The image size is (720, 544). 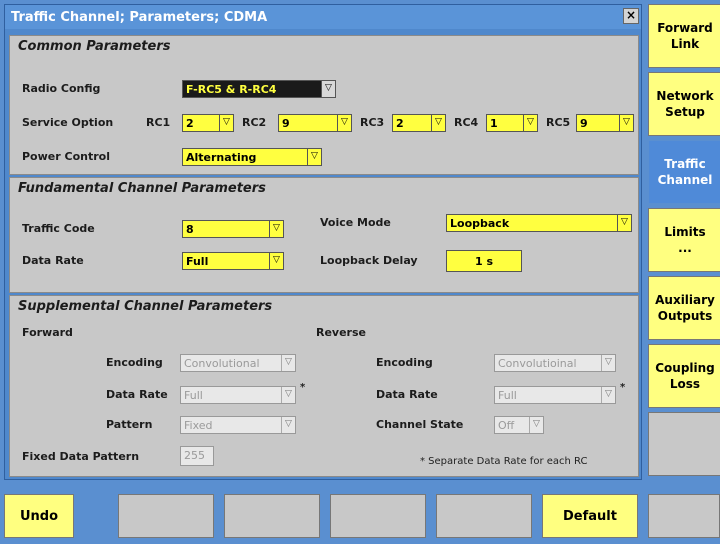 I want to click on data-rate-label: Data Rate, so click(x=53, y=260).